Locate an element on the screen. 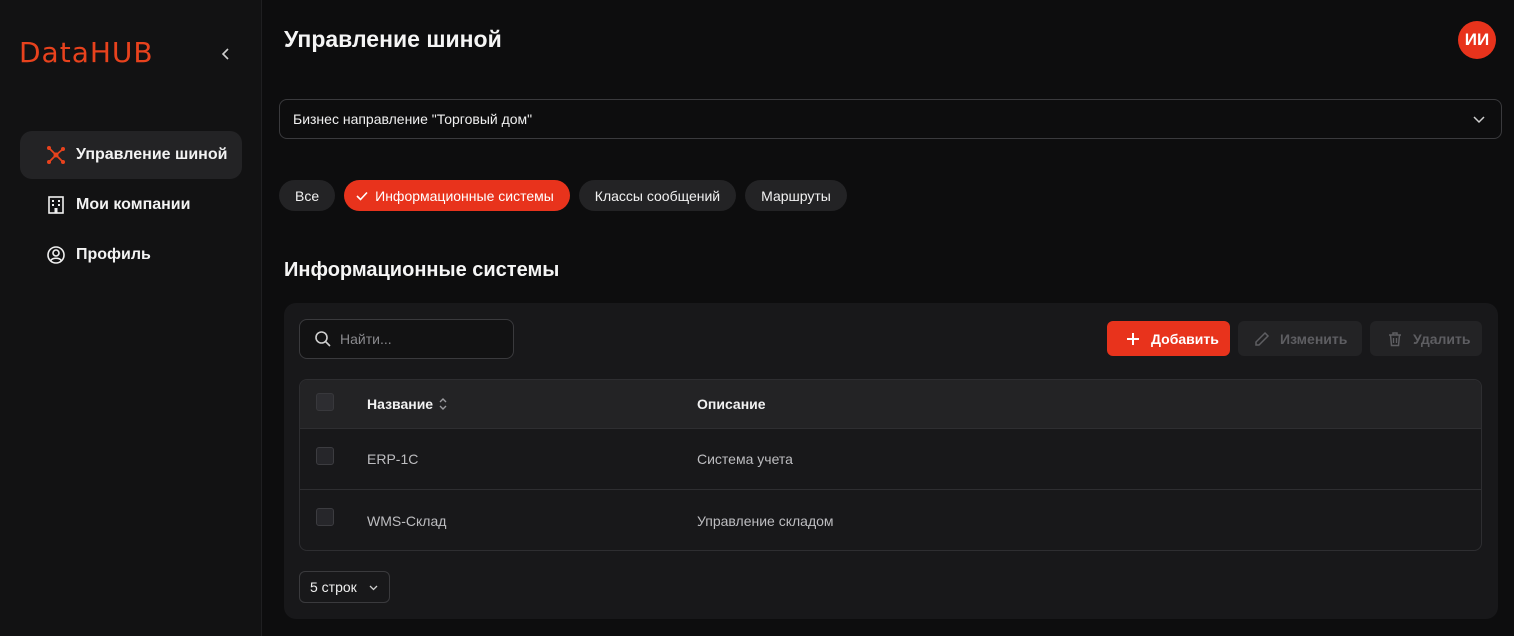  rows-per-page-select: 5 строк is located at coordinates (344, 587).